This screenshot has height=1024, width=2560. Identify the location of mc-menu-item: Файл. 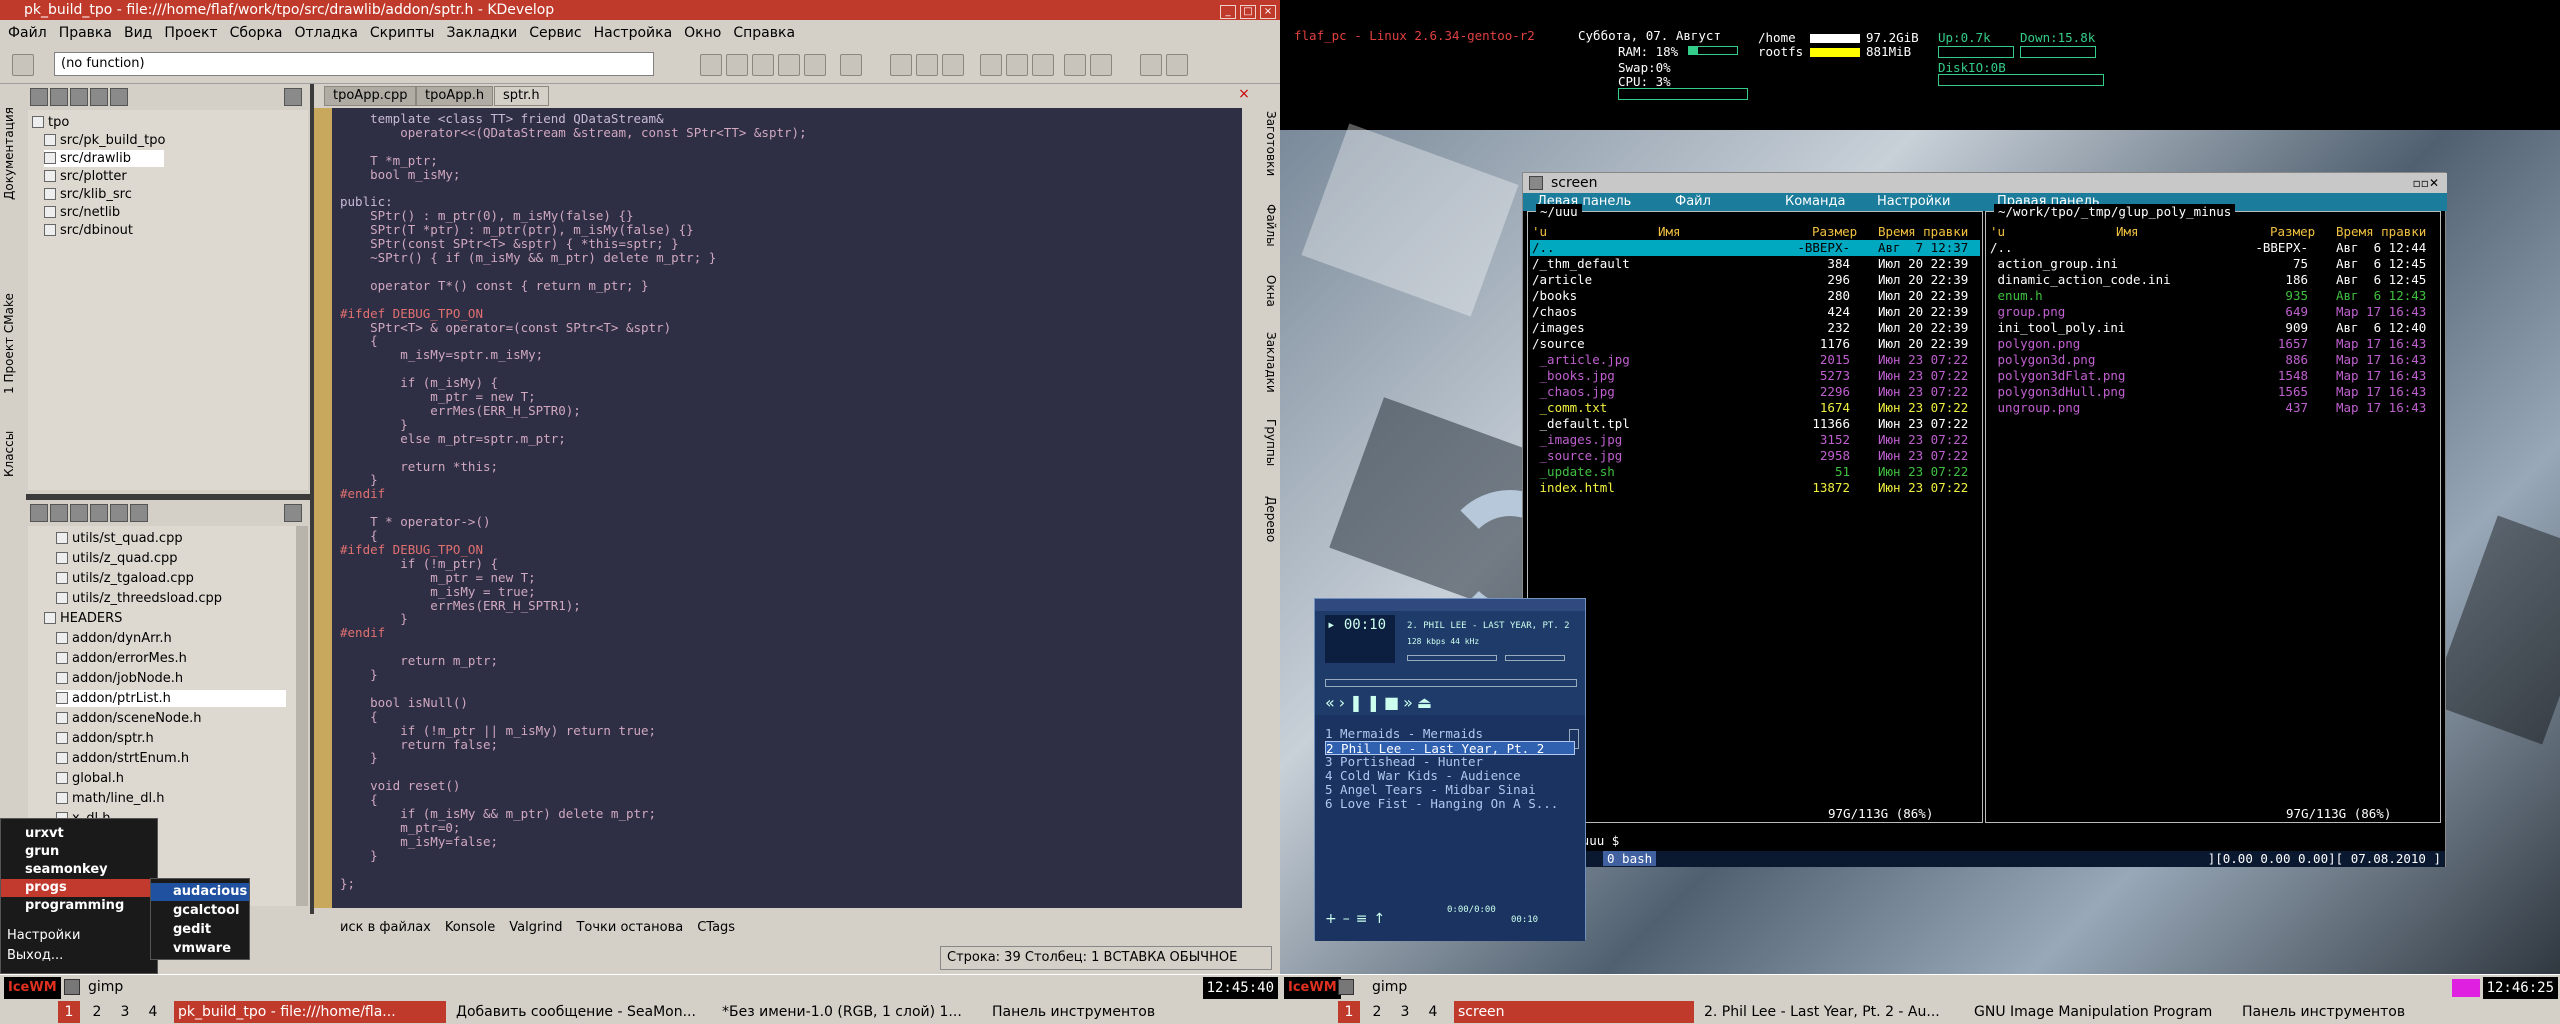
(1693, 202).